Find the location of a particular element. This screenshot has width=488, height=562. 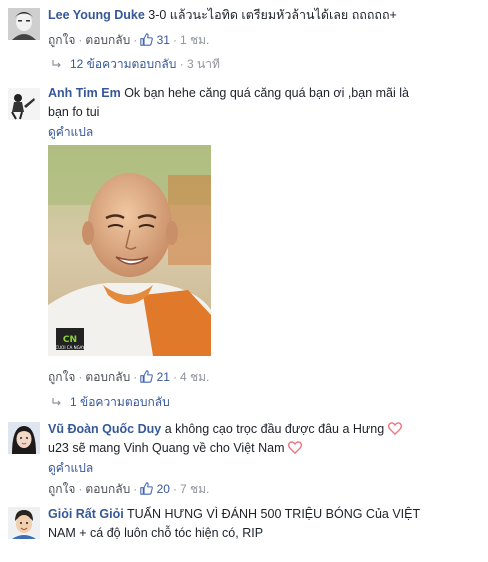

comment-body-line2: NAM + cá độ luôn chỗ tóc hiện có, RIP is located at coordinates (156, 533).